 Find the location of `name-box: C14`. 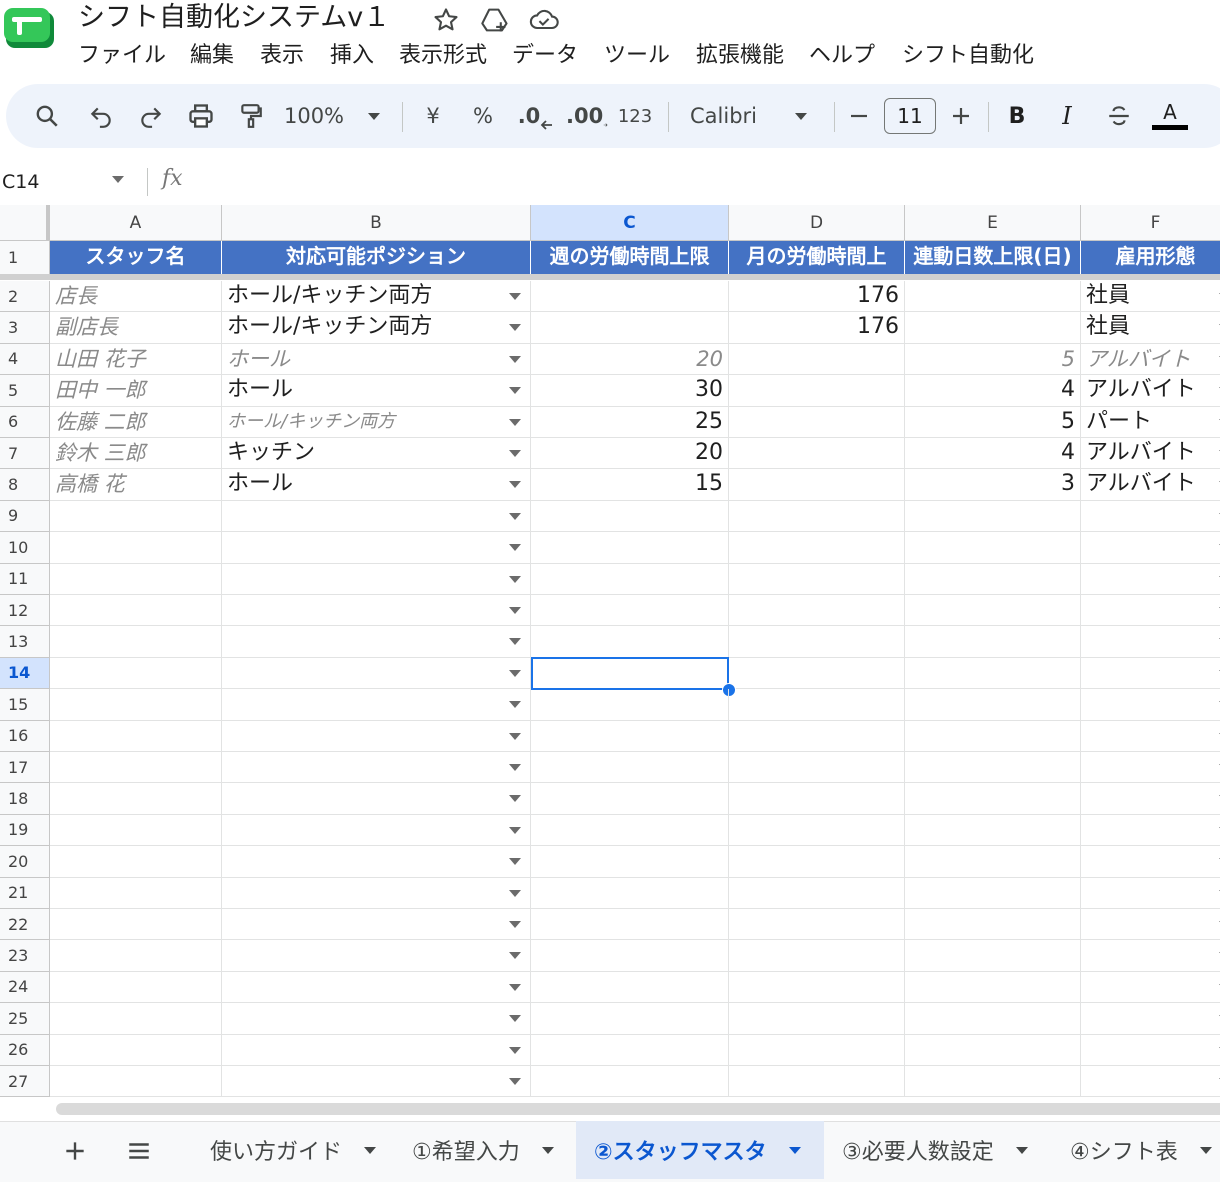

name-box: C14 is located at coordinates (20, 182).